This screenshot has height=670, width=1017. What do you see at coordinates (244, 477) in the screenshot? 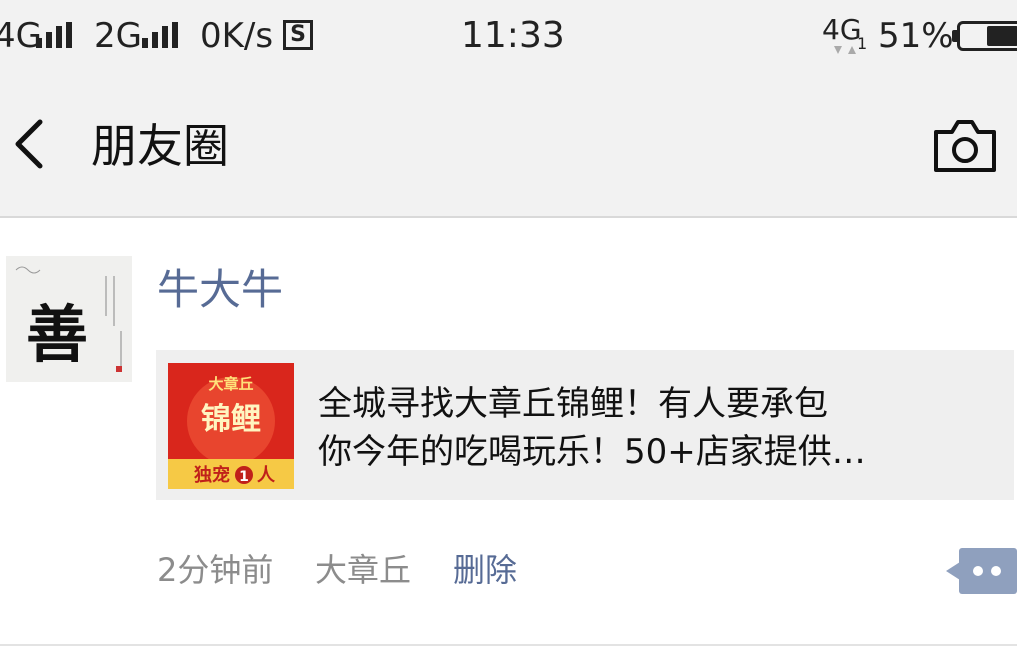
I see `svg-text: 1` at bounding box center [244, 477].